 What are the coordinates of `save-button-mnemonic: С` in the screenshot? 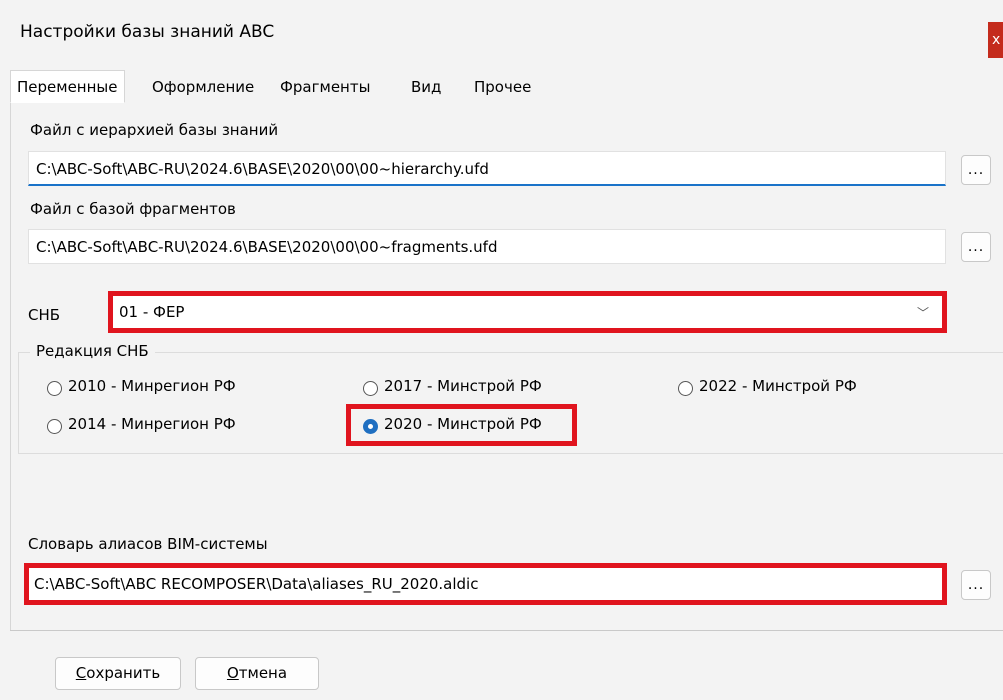 It's located at (81, 673).